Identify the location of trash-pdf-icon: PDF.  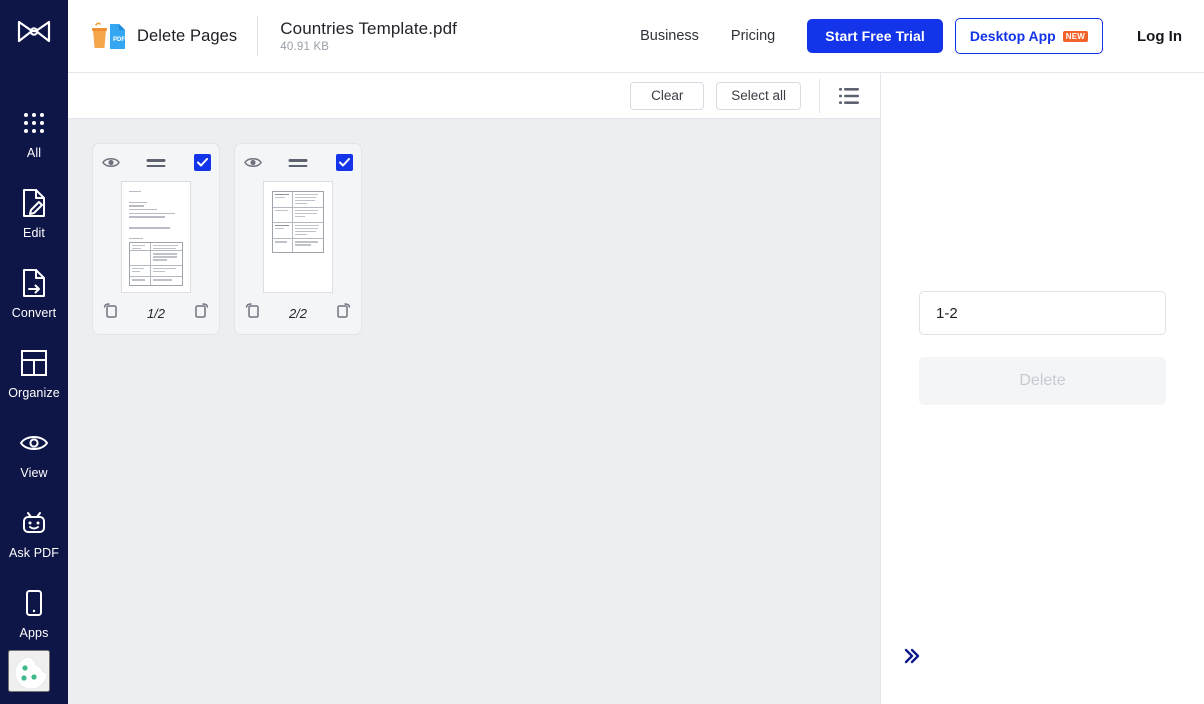
(108, 36).